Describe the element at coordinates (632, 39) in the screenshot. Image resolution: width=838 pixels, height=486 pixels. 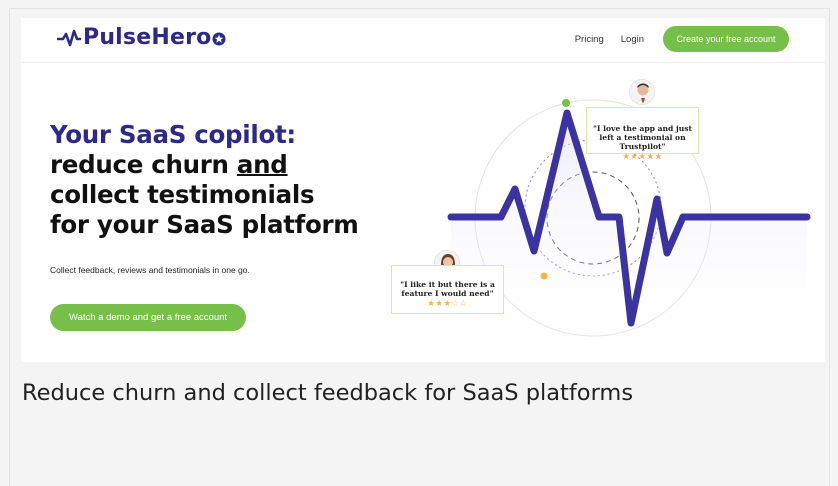
I see `nav-link-login: Login` at that location.